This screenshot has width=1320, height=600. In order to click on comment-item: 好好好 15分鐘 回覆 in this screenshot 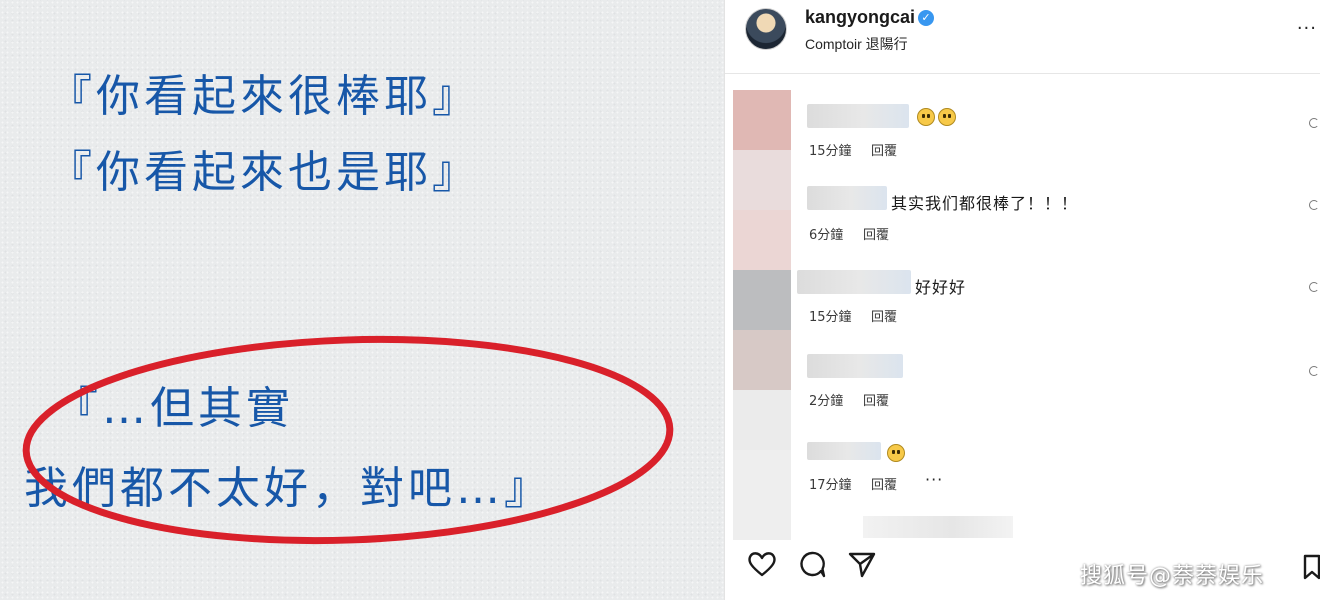, I will do `click(1022, 306)`.